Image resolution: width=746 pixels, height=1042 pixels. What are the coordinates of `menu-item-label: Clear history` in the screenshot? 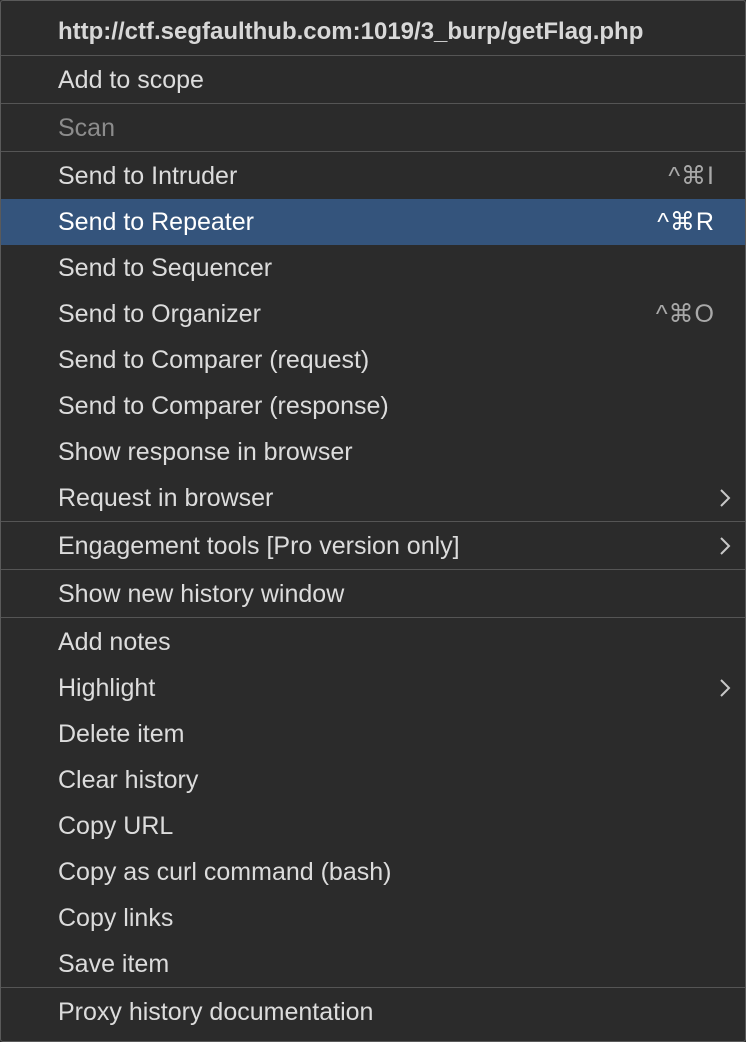 It's located at (128, 779).